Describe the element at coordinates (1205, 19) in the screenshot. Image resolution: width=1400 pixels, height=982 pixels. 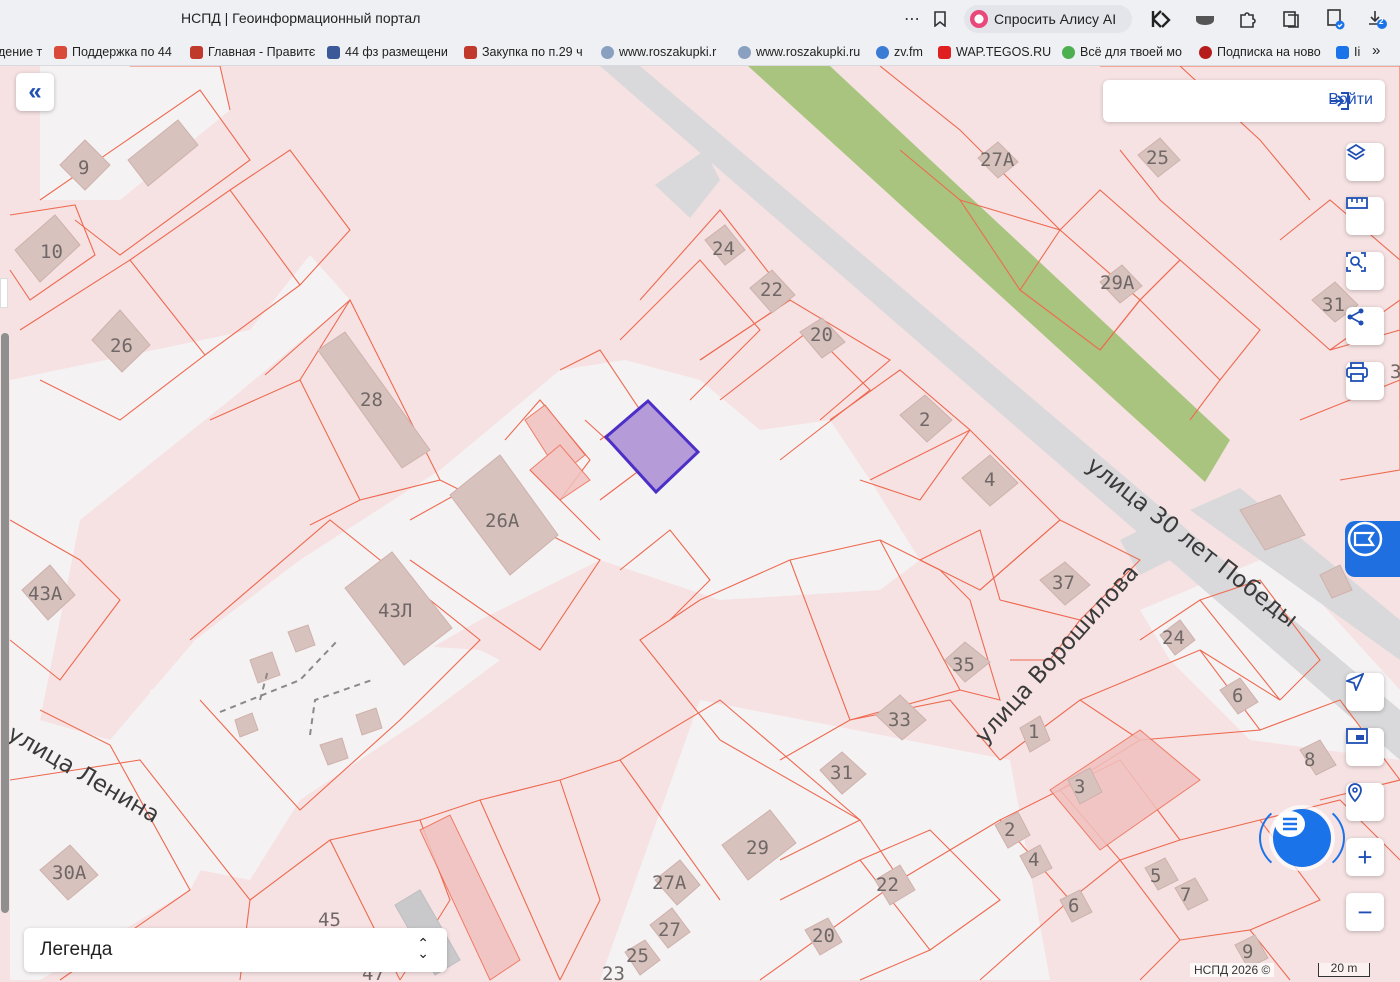
I see `extension-cap-icon` at that location.